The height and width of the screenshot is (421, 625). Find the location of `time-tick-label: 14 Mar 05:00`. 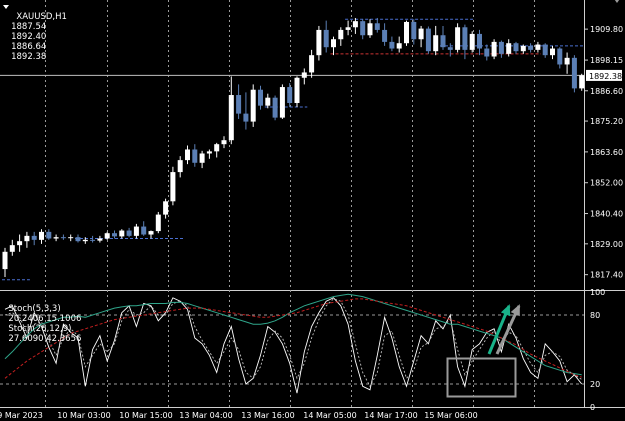

time-tick-label: 14 Mar 05:00 is located at coordinates (329, 415).